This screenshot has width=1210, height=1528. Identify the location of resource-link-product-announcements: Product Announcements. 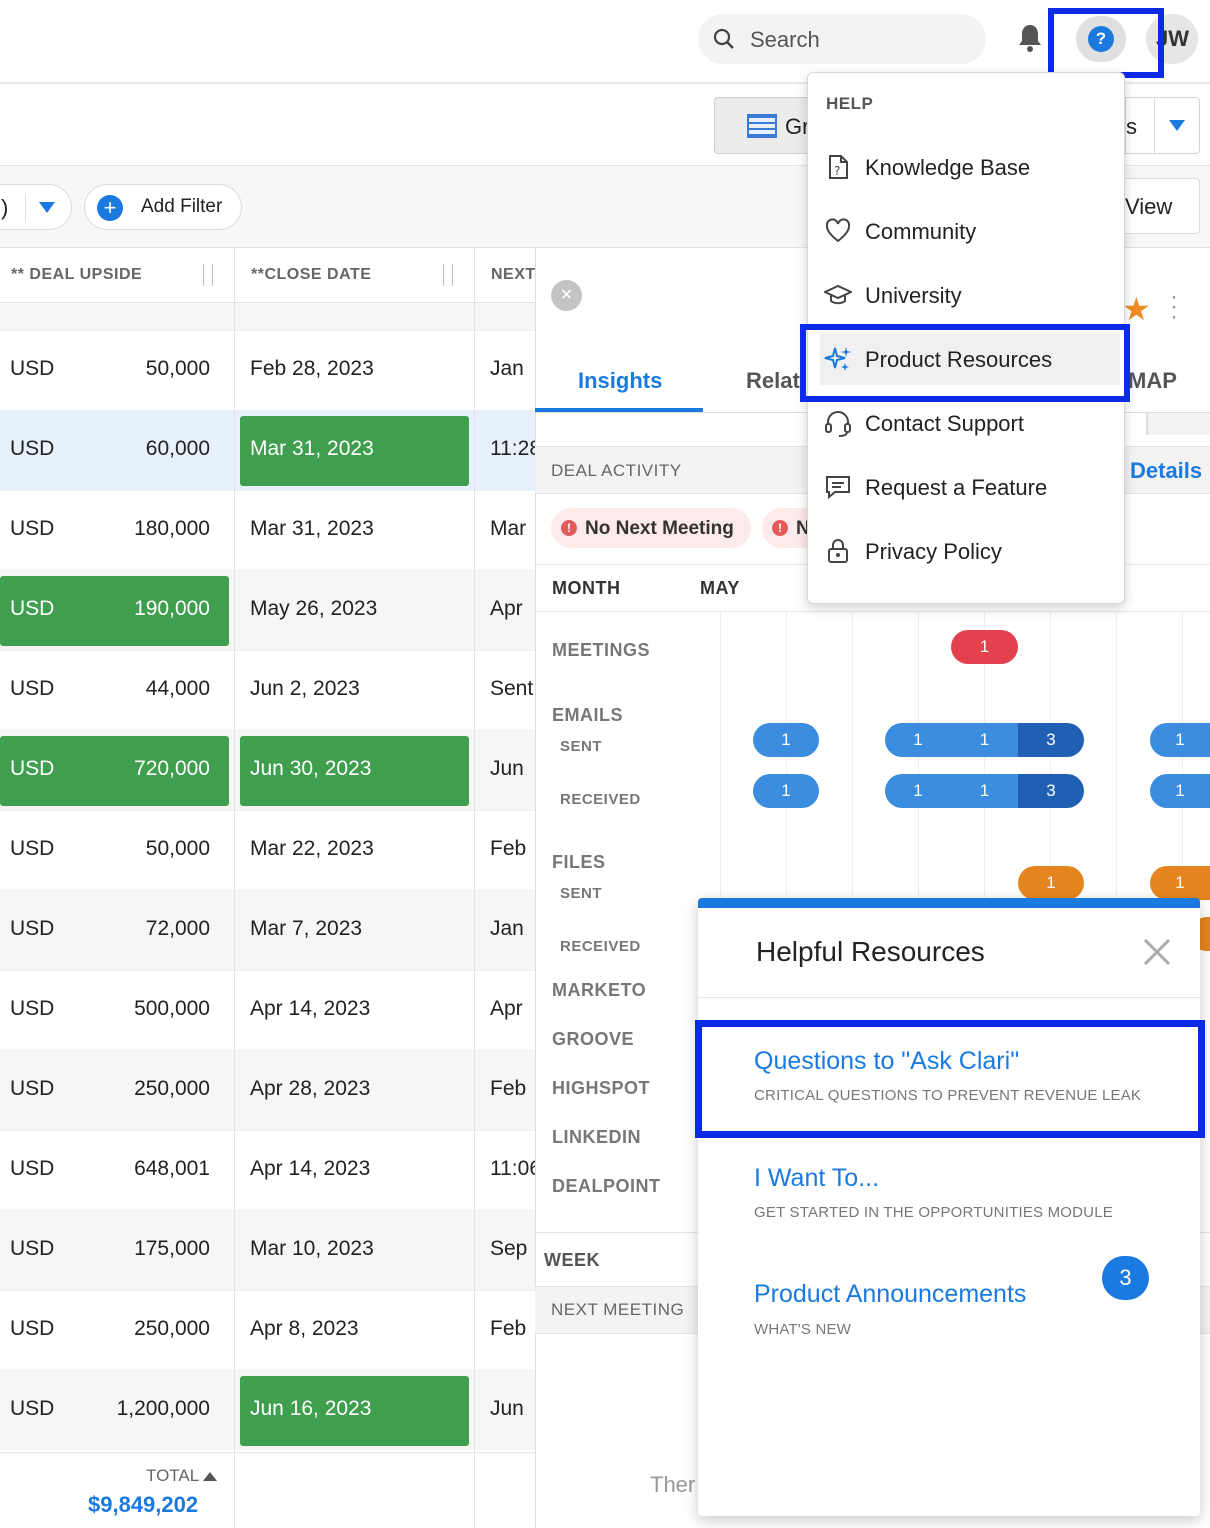
(890, 1294).